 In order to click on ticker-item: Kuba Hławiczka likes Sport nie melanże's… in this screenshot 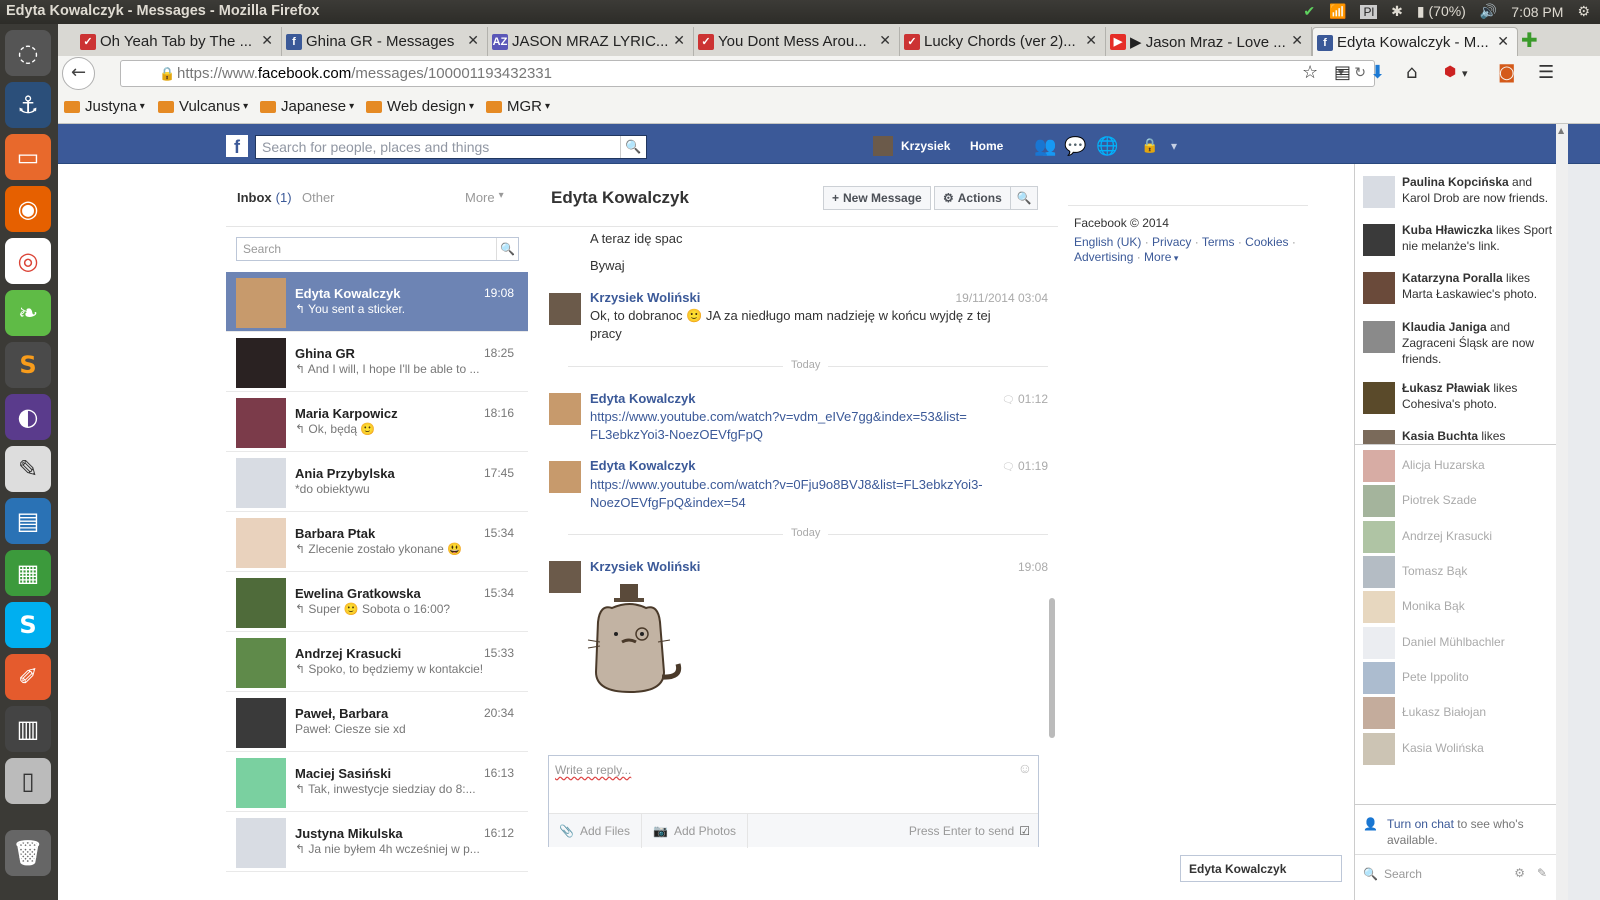, I will do `click(1458, 240)`.